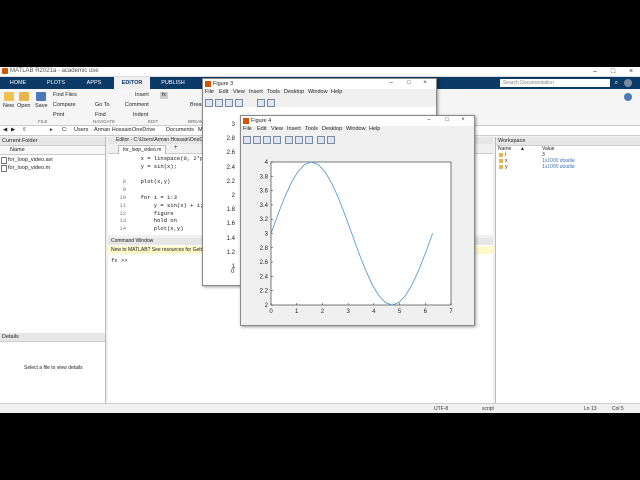 The width and height of the screenshot is (640, 480). Describe the element at coordinates (154, 213) in the screenshot. I see `code-line: figure` at that location.